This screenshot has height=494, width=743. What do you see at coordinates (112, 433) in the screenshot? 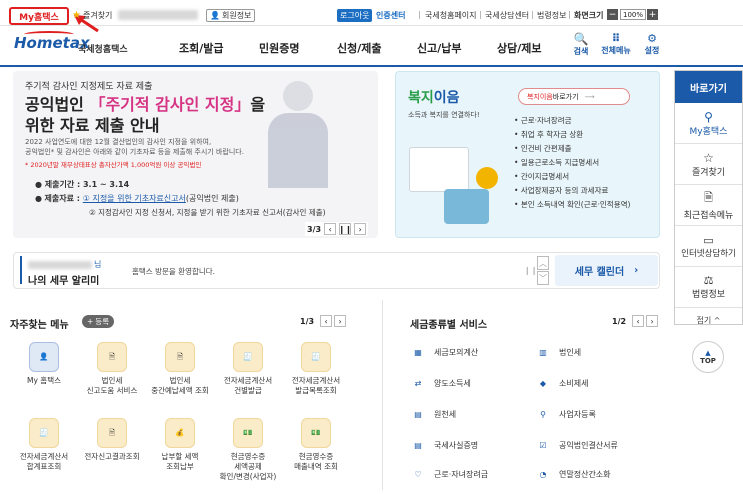
I see `result-check-icon: 🗎` at bounding box center [112, 433].